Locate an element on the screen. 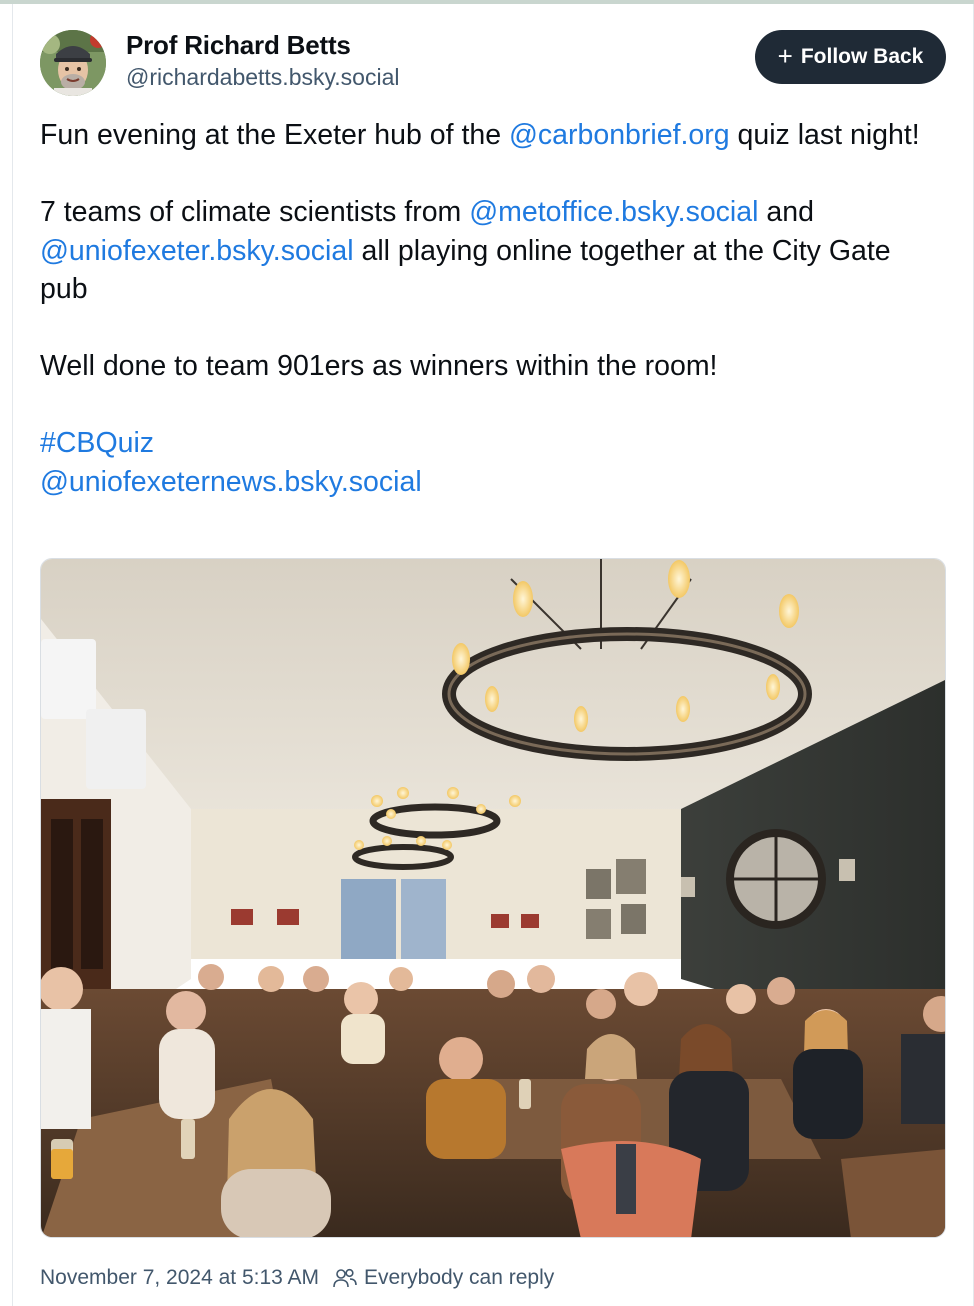 This screenshot has height=1306, width=974. follow-back-button: + Follow Back is located at coordinates (850, 57).